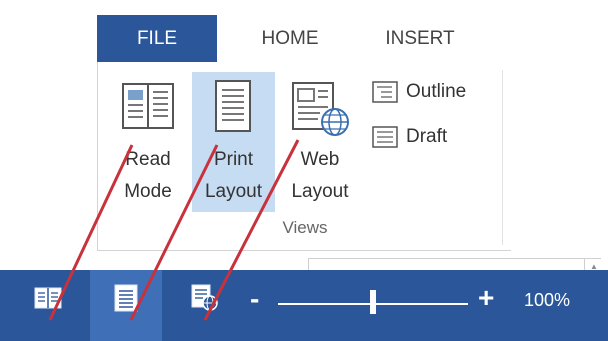  Describe the element at coordinates (290, 38) in the screenshot. I see `tab-home: HOME` at that location.